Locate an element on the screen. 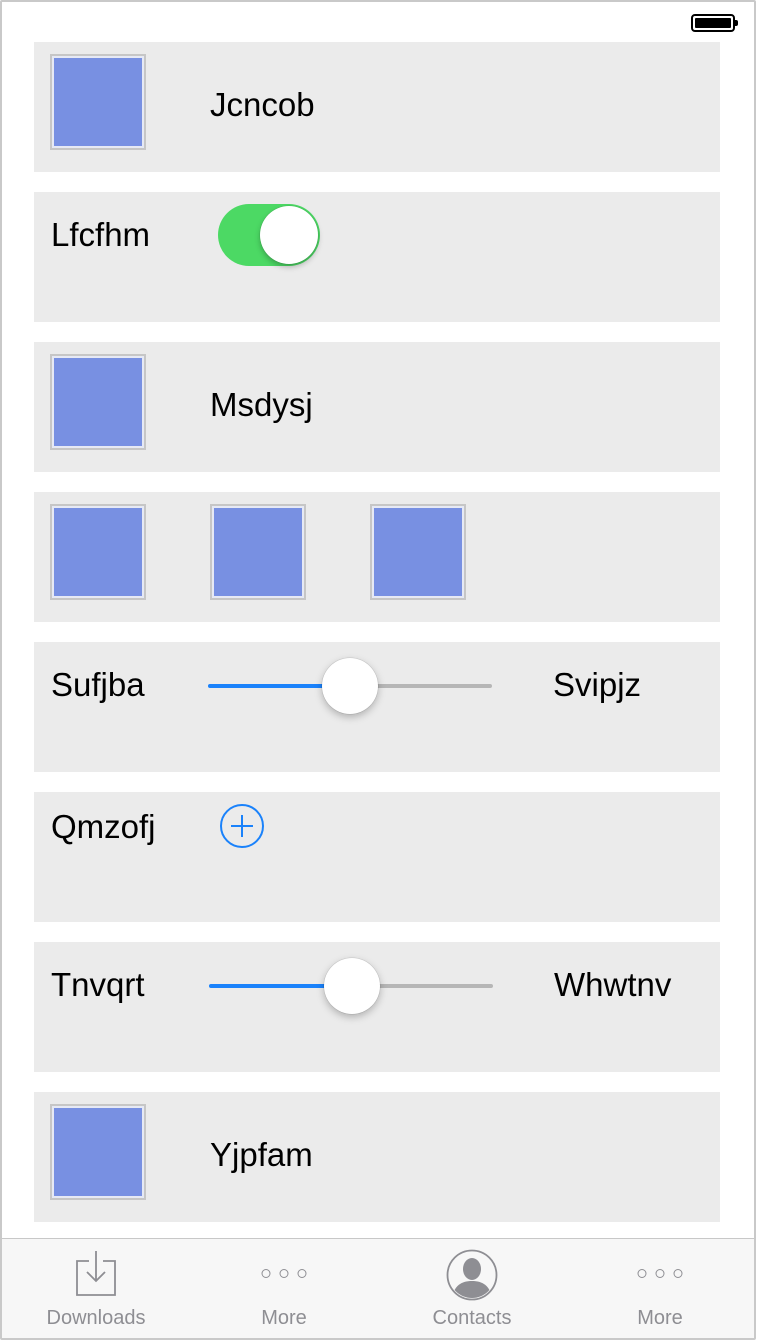 This screenshot has width=760, height=1340. tab-downloads: Downloads is located at coordinates (96, 1288).